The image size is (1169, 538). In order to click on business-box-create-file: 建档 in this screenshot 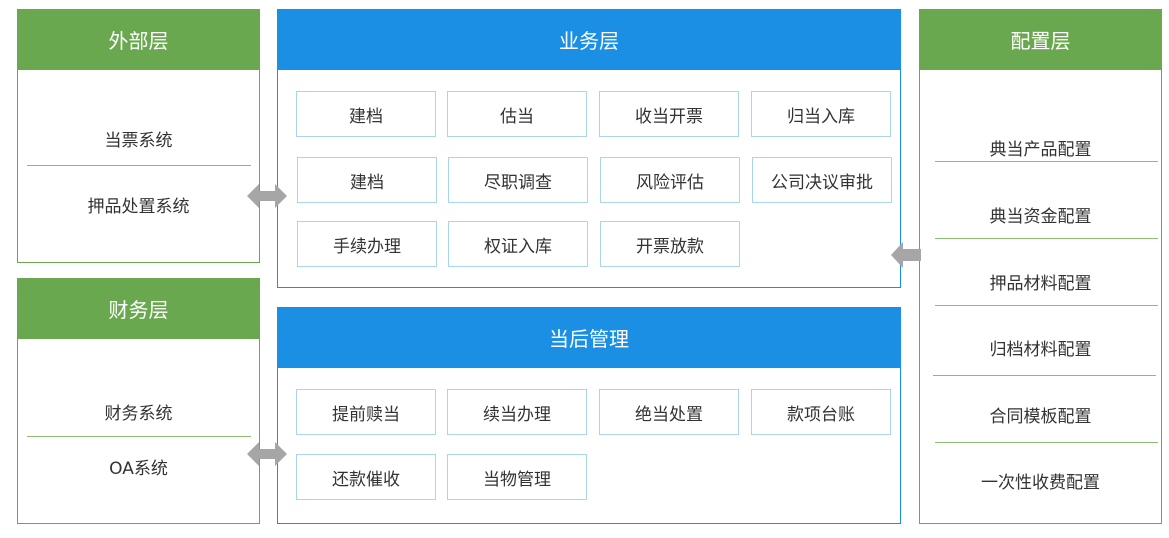, I will do `click(366, 114)`.